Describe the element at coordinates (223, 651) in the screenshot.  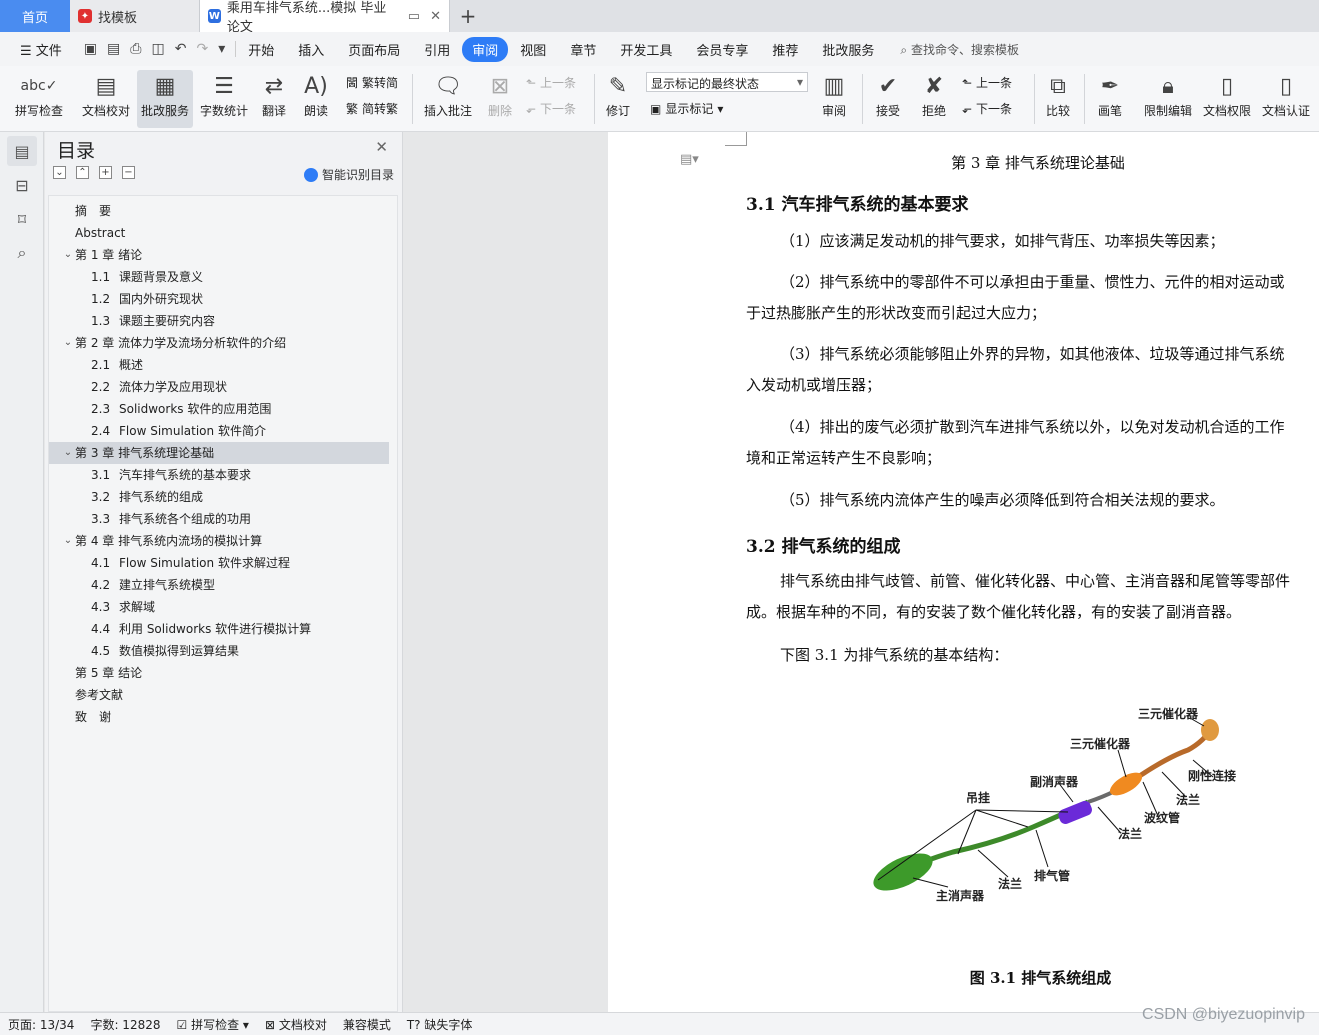
I see `toc-item: 4.5 数值模拟得到运算结果` at that location.